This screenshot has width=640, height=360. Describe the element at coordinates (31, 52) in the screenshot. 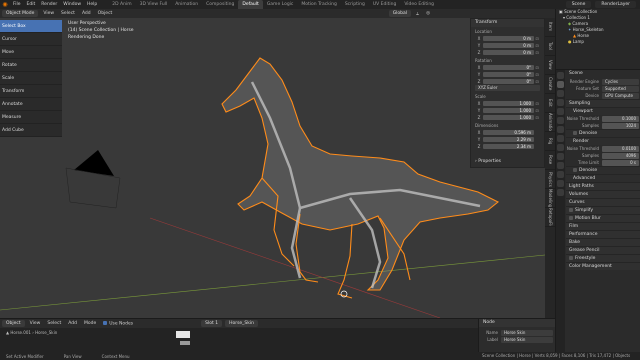

I see `tool-move: Move` at that location.